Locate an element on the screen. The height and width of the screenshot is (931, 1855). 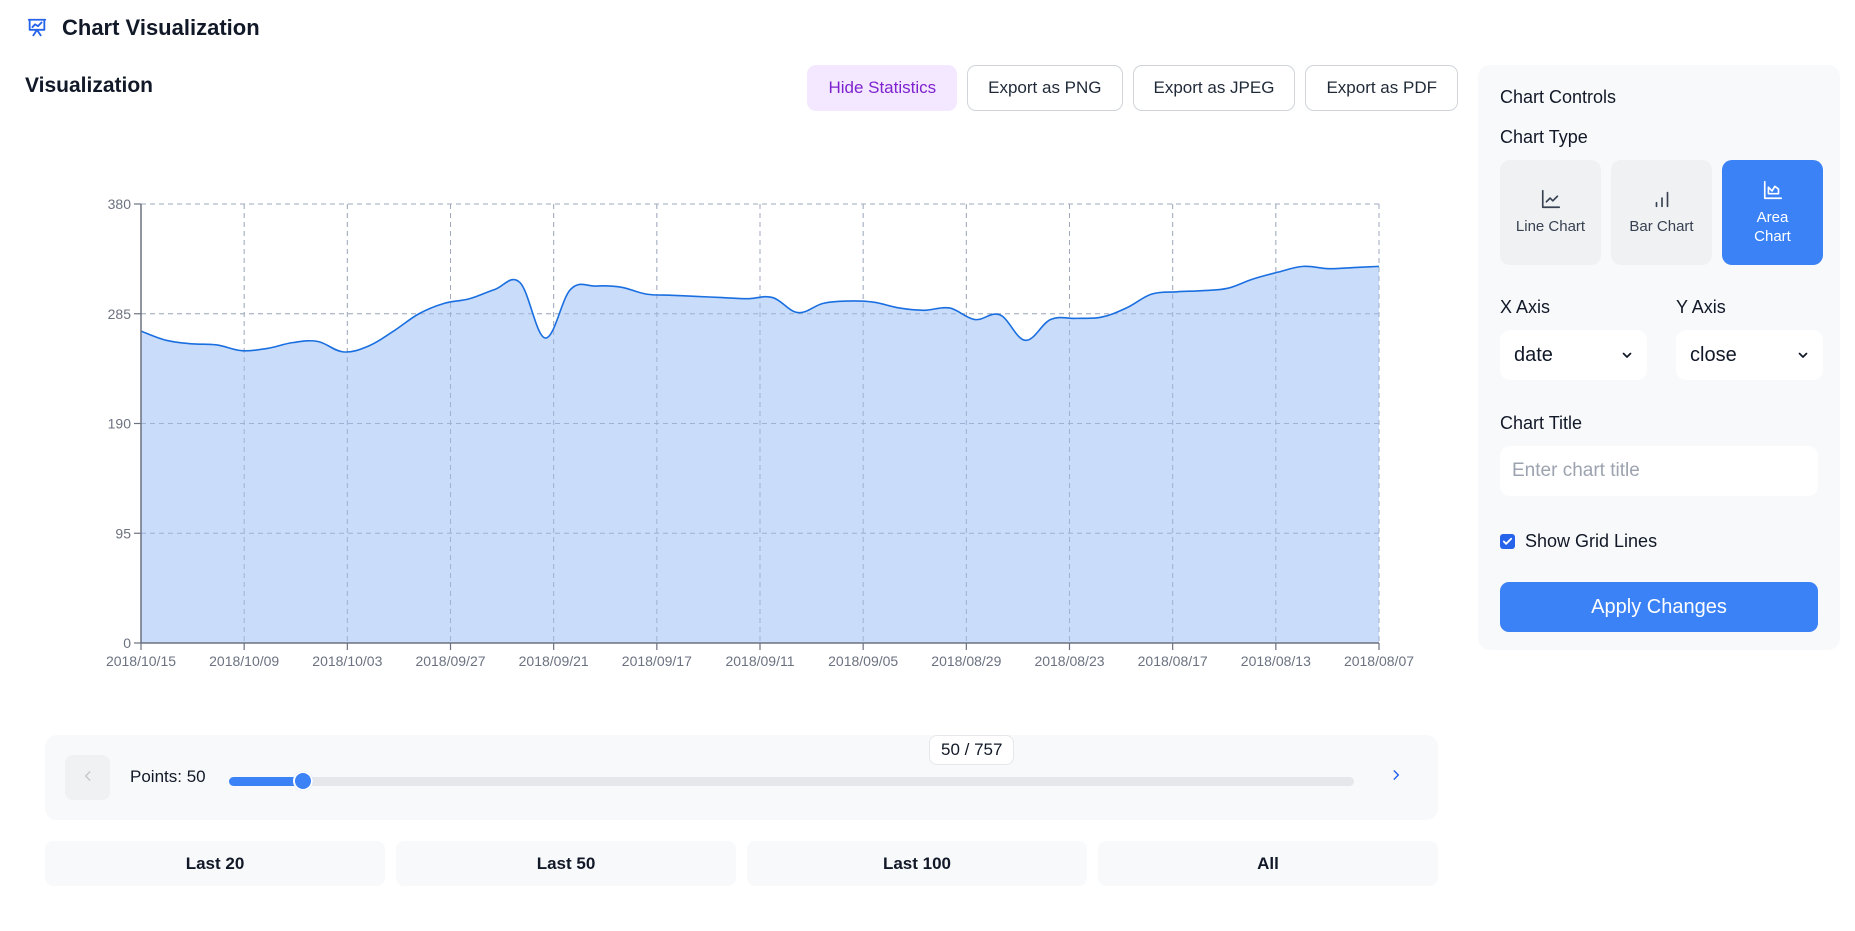
chart-type-bar-label: Bar Chart is located at coordinates (1661, 227).